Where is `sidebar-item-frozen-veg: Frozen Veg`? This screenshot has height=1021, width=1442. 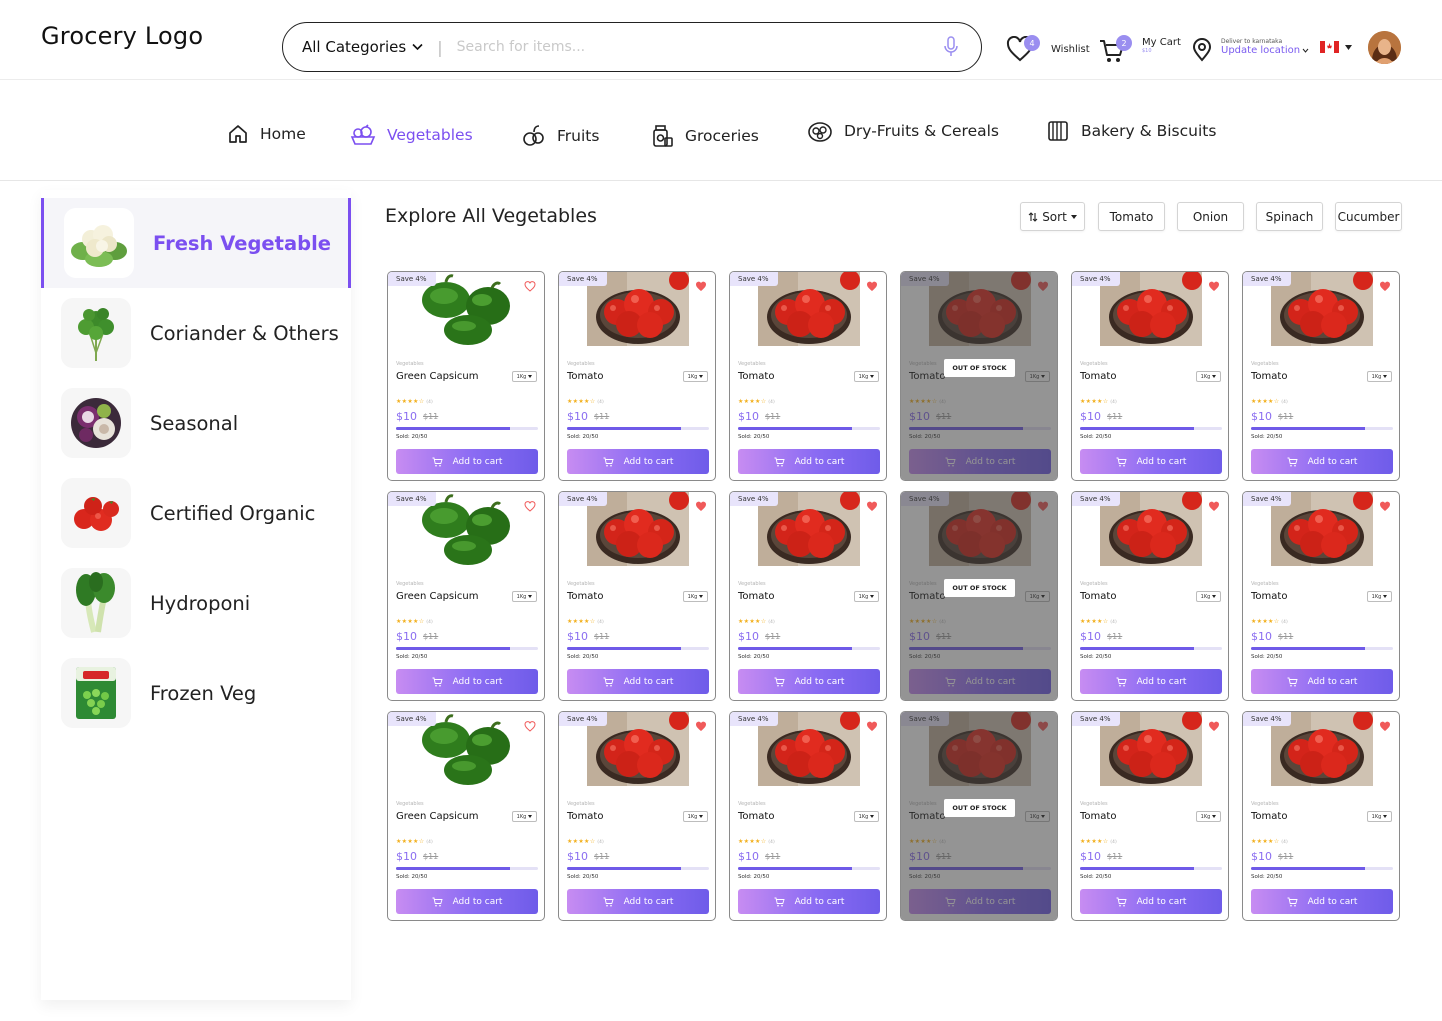
sidebar-item-frozen-veg: Frozen Veg is located at coordinates (196, 693).